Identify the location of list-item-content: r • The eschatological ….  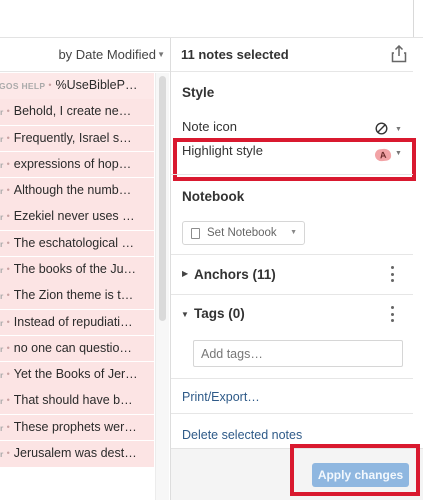
(77, 244).